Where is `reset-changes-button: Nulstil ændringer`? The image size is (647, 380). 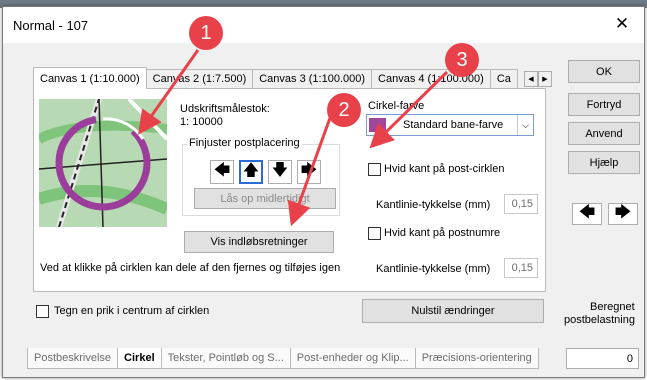 reset-changes-button: Nulstil ændringer is located at coordinates (453, 311).